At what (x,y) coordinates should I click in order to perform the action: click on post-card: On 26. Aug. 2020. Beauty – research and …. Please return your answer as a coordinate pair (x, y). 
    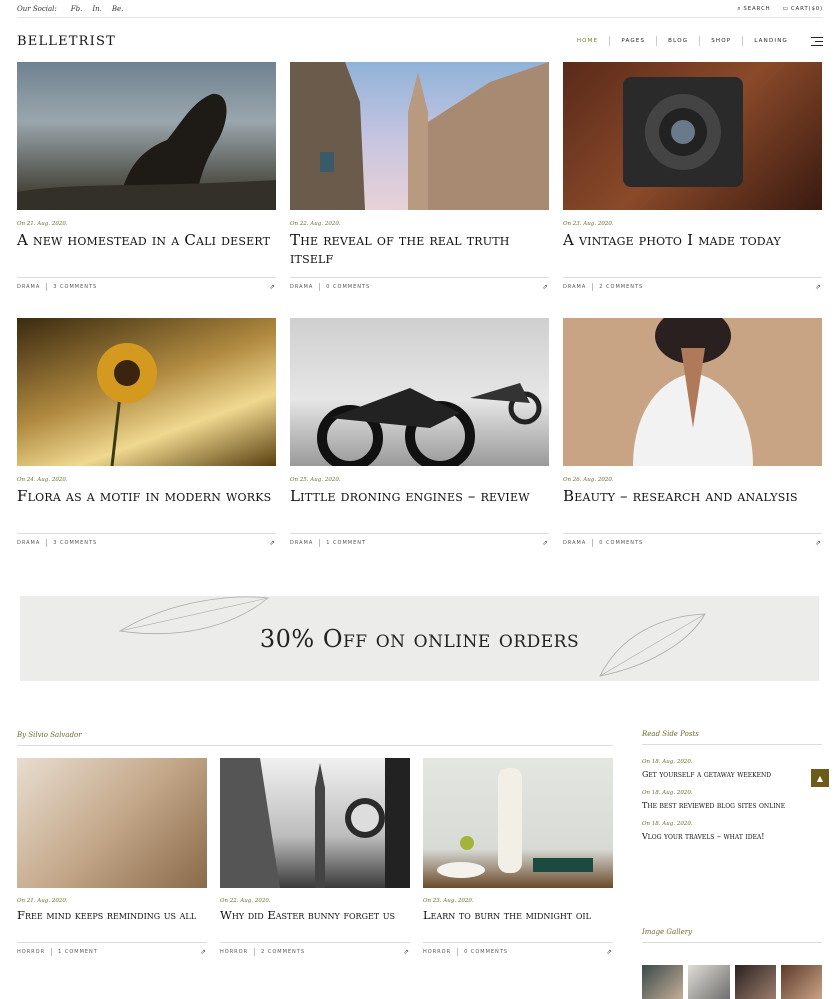
    Looking at the image, I should click on (692, 427).